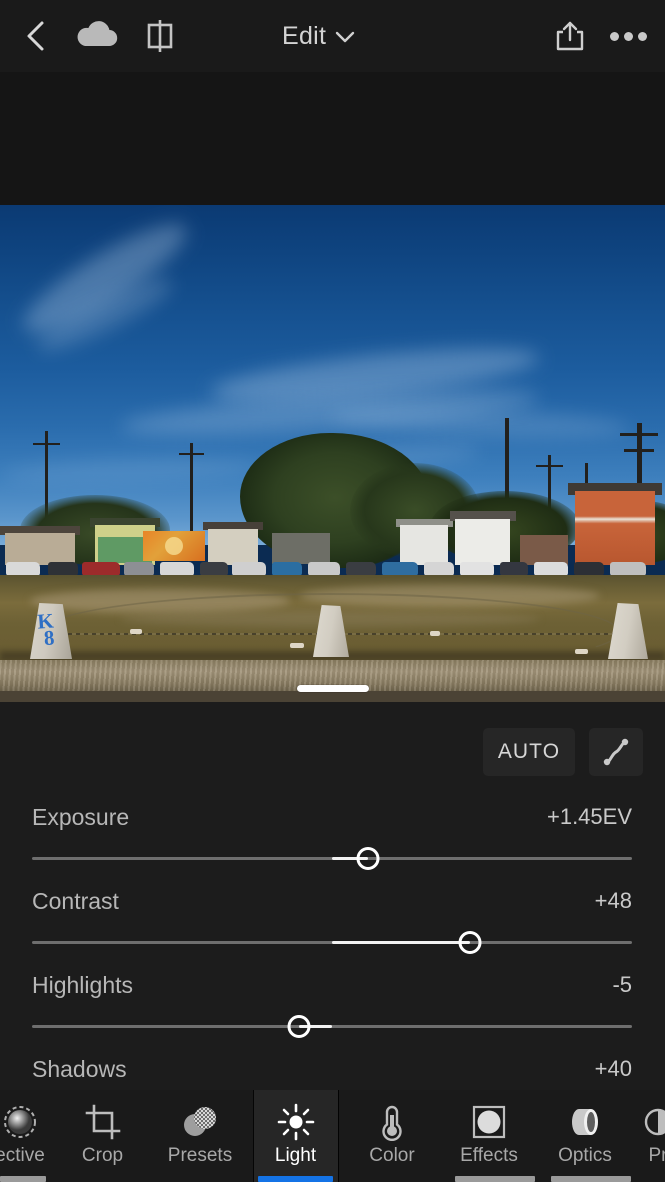 The height and width of the screenshot is (1182, 665). What do you see at coordinates (332, 846) in the screenshot?
I see `slider-row-exposure: Exposure +1.45EV` at bounding box center [332, 846].